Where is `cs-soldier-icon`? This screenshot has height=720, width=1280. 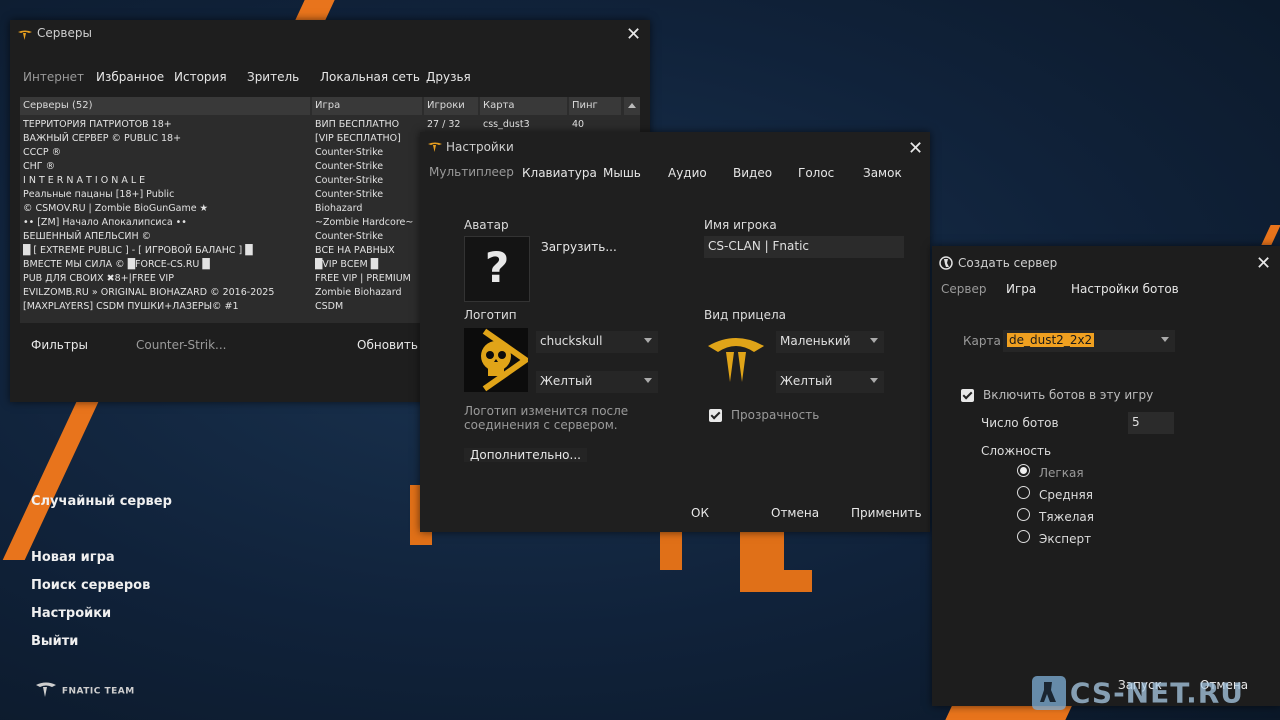
cs-soldier-icon is located at coordinates (1049, 693).